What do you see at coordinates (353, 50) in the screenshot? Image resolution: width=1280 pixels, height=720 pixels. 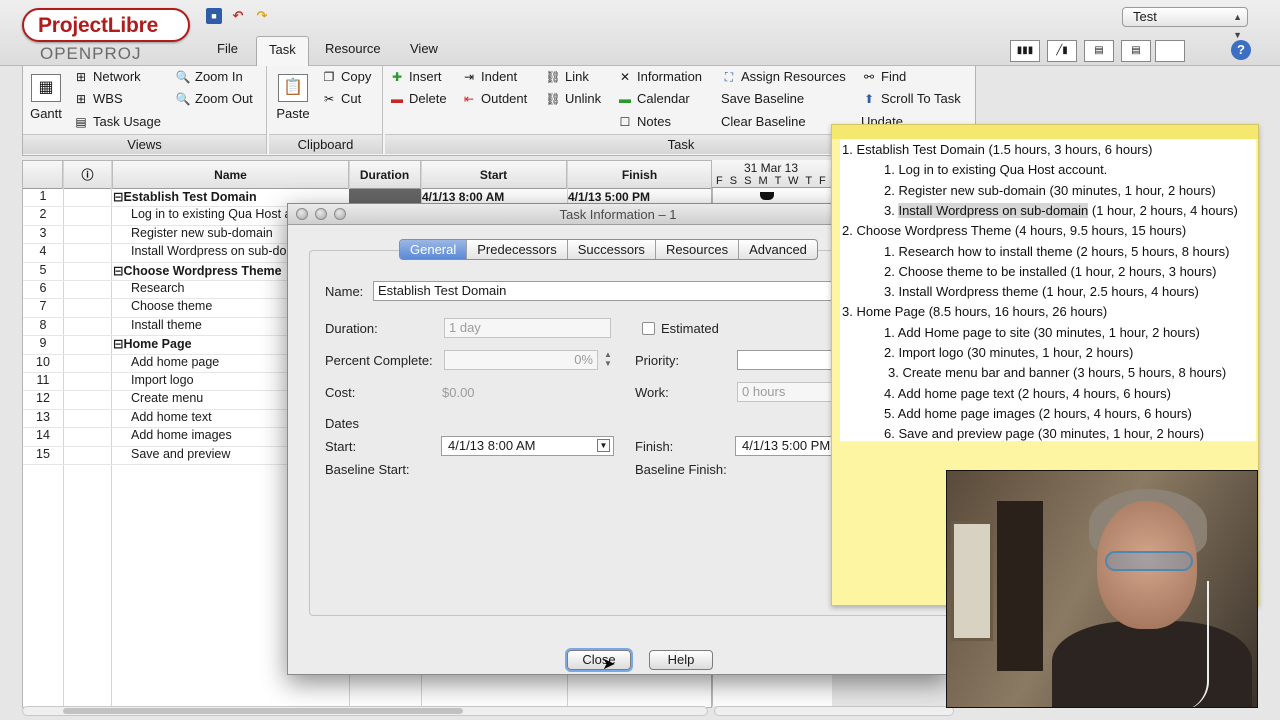 I see `menu-resource: Resource` at bounding box center [353, 50].